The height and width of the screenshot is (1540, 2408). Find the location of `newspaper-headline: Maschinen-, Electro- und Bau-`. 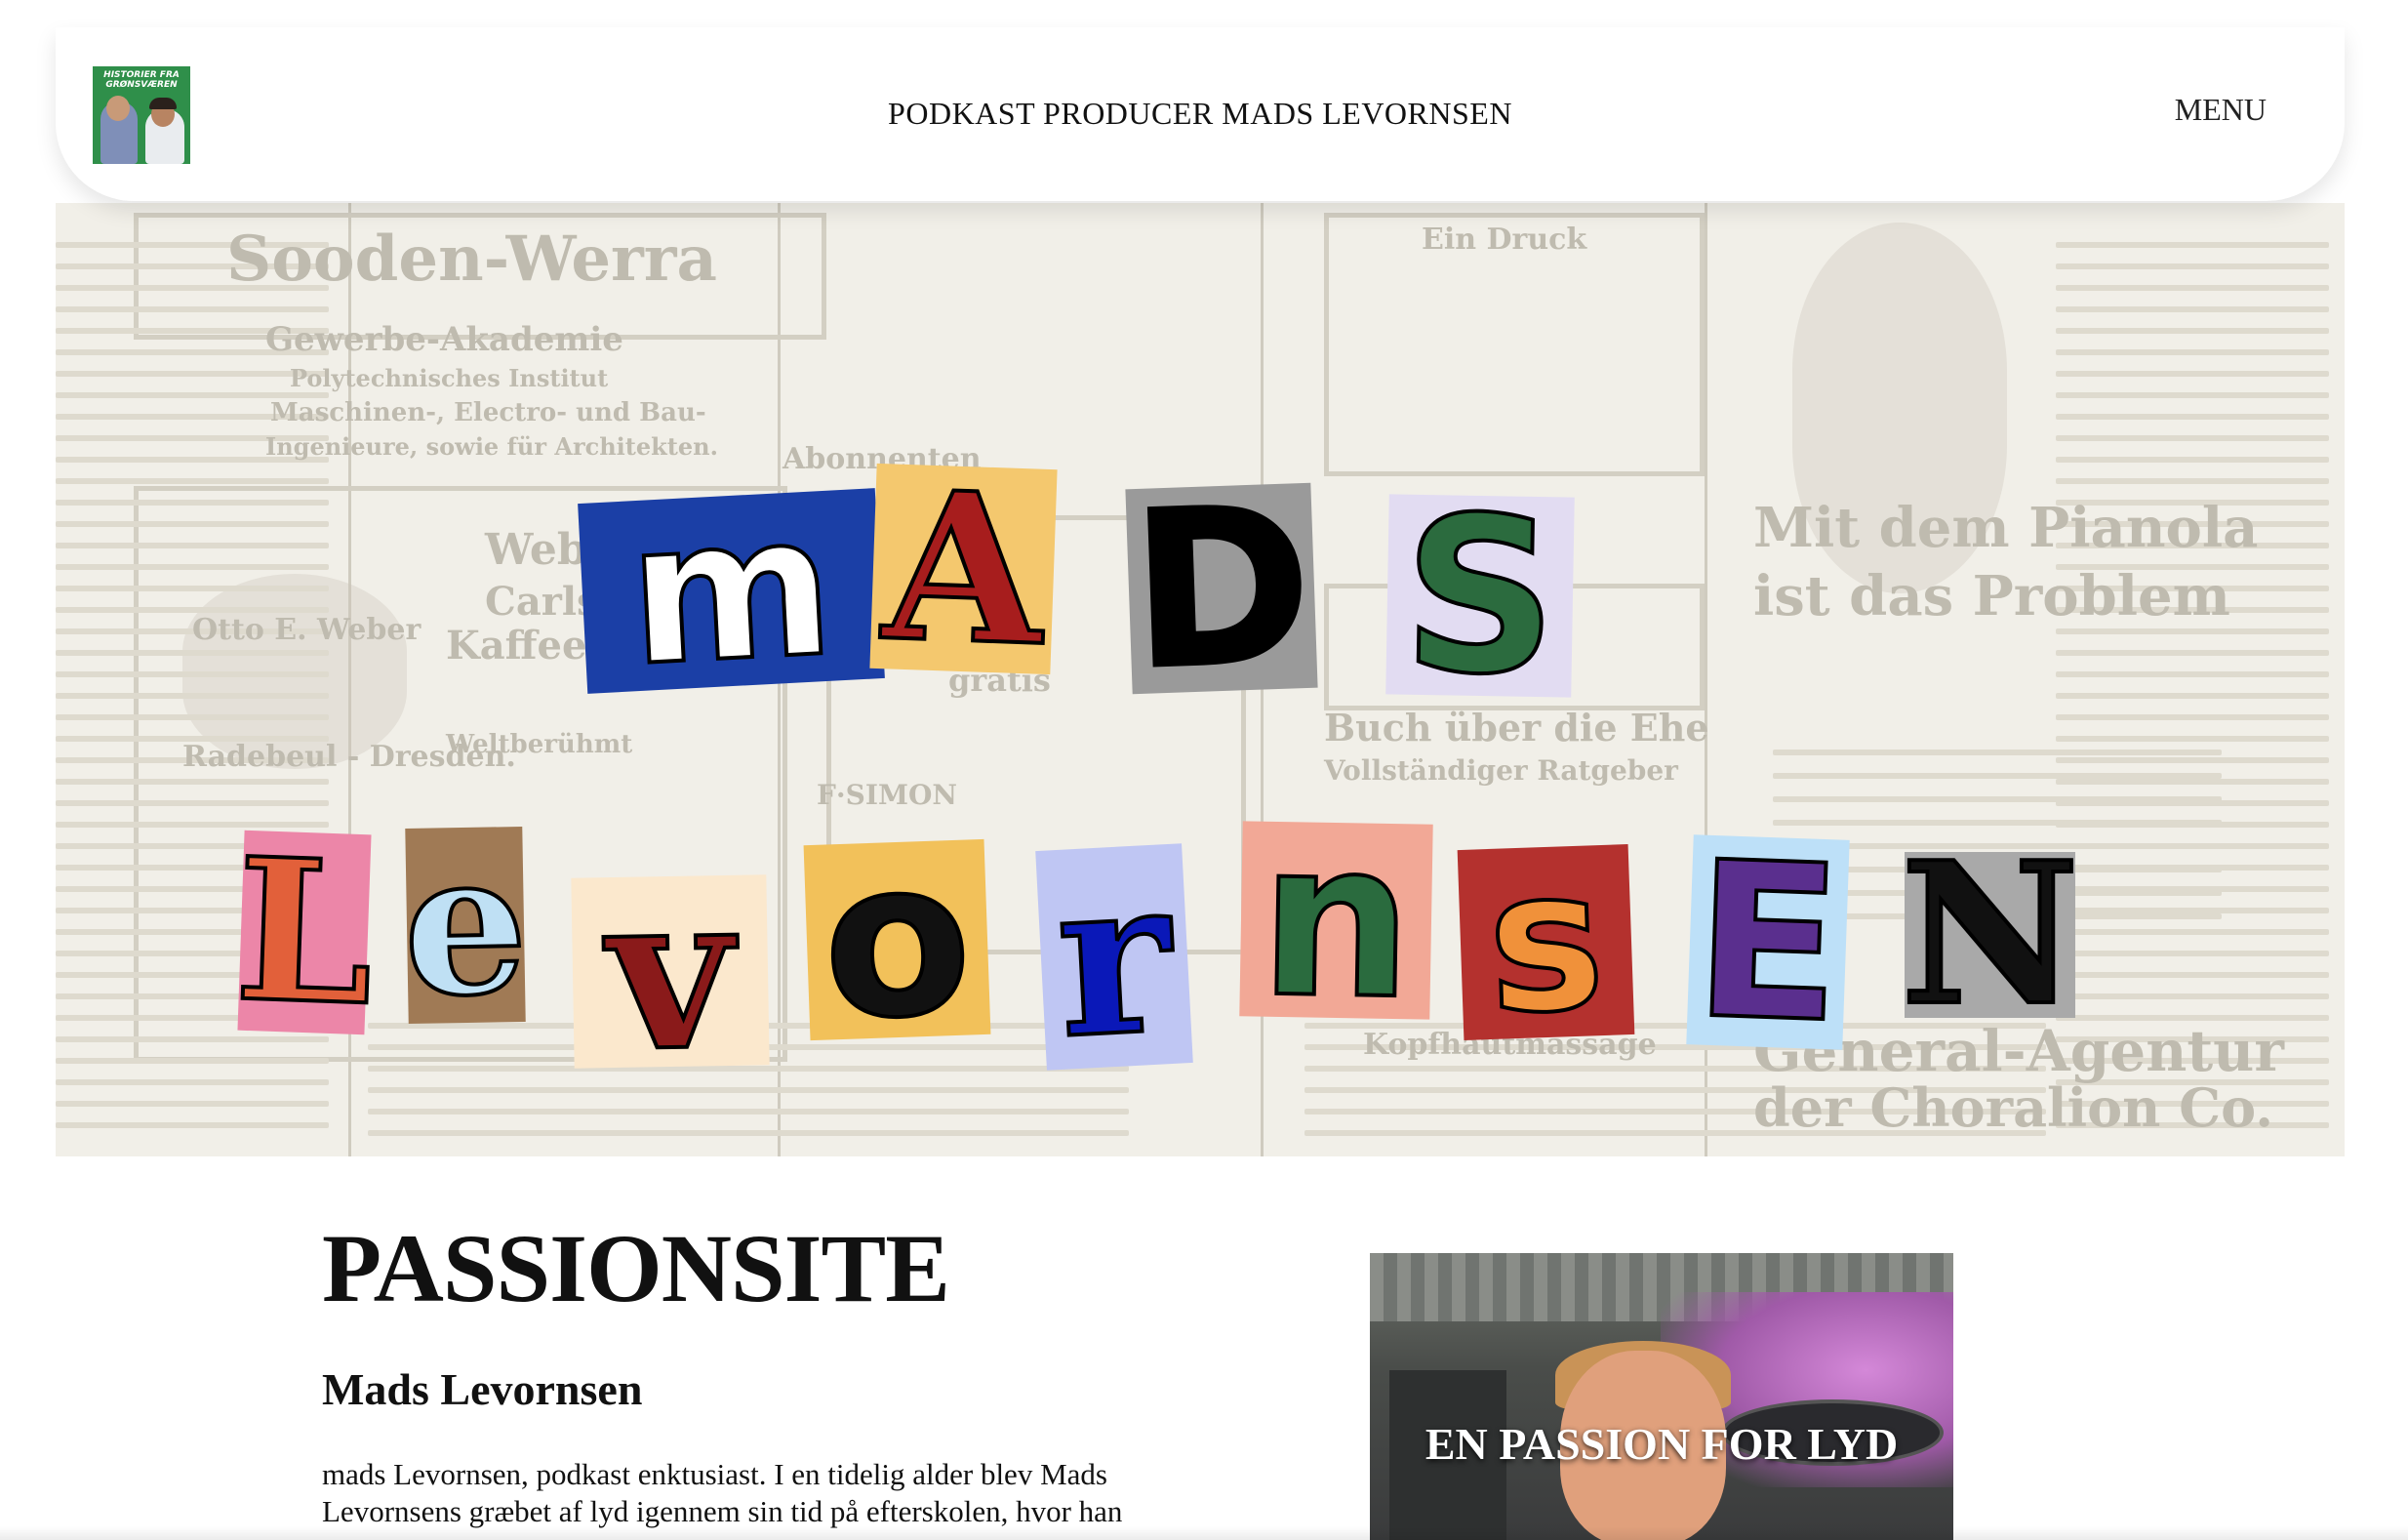

newspaper-headline: Maschinen-, Electro- und Bau- is located at coordinates (488, 412).